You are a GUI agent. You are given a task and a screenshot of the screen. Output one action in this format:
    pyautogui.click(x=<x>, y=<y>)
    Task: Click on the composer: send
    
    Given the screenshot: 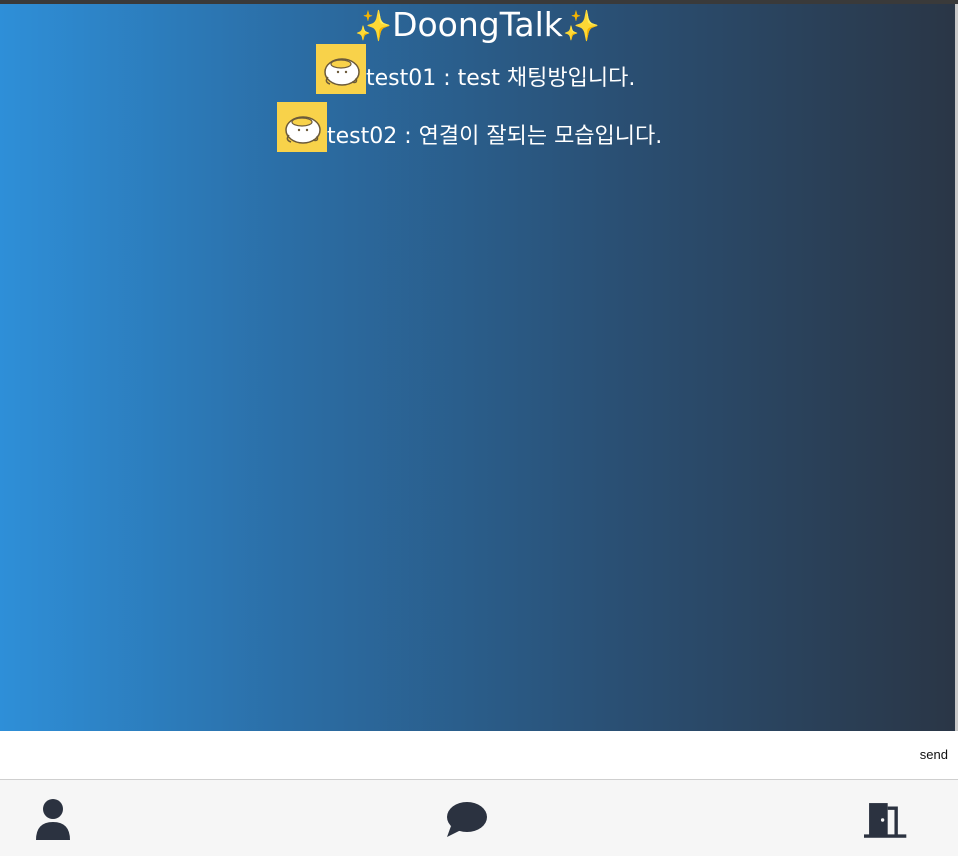 What is the action you would take?
    pyautogui.click(x=479, y=755)
    